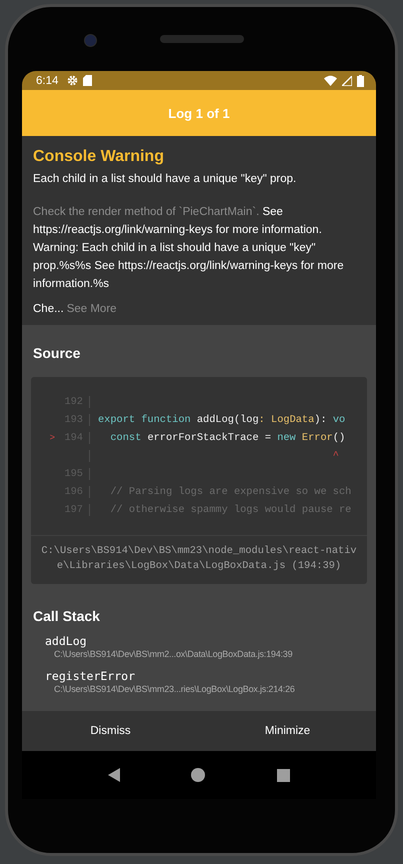 This screenshot has height=864, width=403. What do you see at coordinates (189, 248) in the screenshot?
I see `warning-detail: Check the render method of `PieChartMain`. See https://reactjs.org/link/warning-keys for more information. Warning: Each child in a list should have a unique "key" prop.%s%s See https://reactjs.org/link/warning-keys for more information.%s` at bounding box center [189, 248].